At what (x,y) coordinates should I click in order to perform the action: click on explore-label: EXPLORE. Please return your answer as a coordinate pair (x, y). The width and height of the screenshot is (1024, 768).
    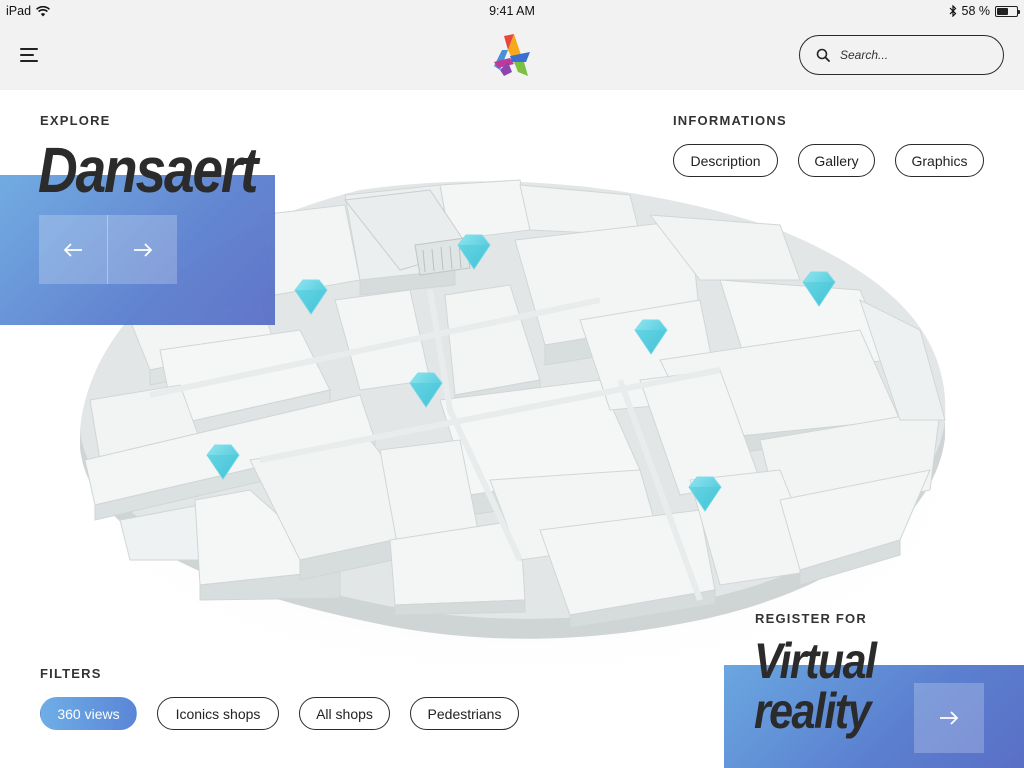
    Looking at the image, I should click on (75, 120).